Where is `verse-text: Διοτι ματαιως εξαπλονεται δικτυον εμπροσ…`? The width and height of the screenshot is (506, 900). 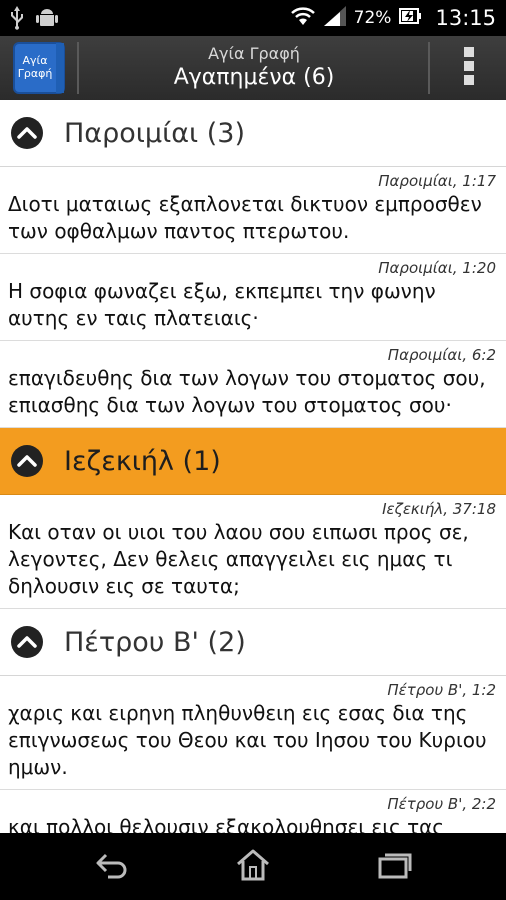 verse-text: Διοτι ματαιως εξαπλονεται δικτυον εμπροσ… is located at coordinates (245, 217).